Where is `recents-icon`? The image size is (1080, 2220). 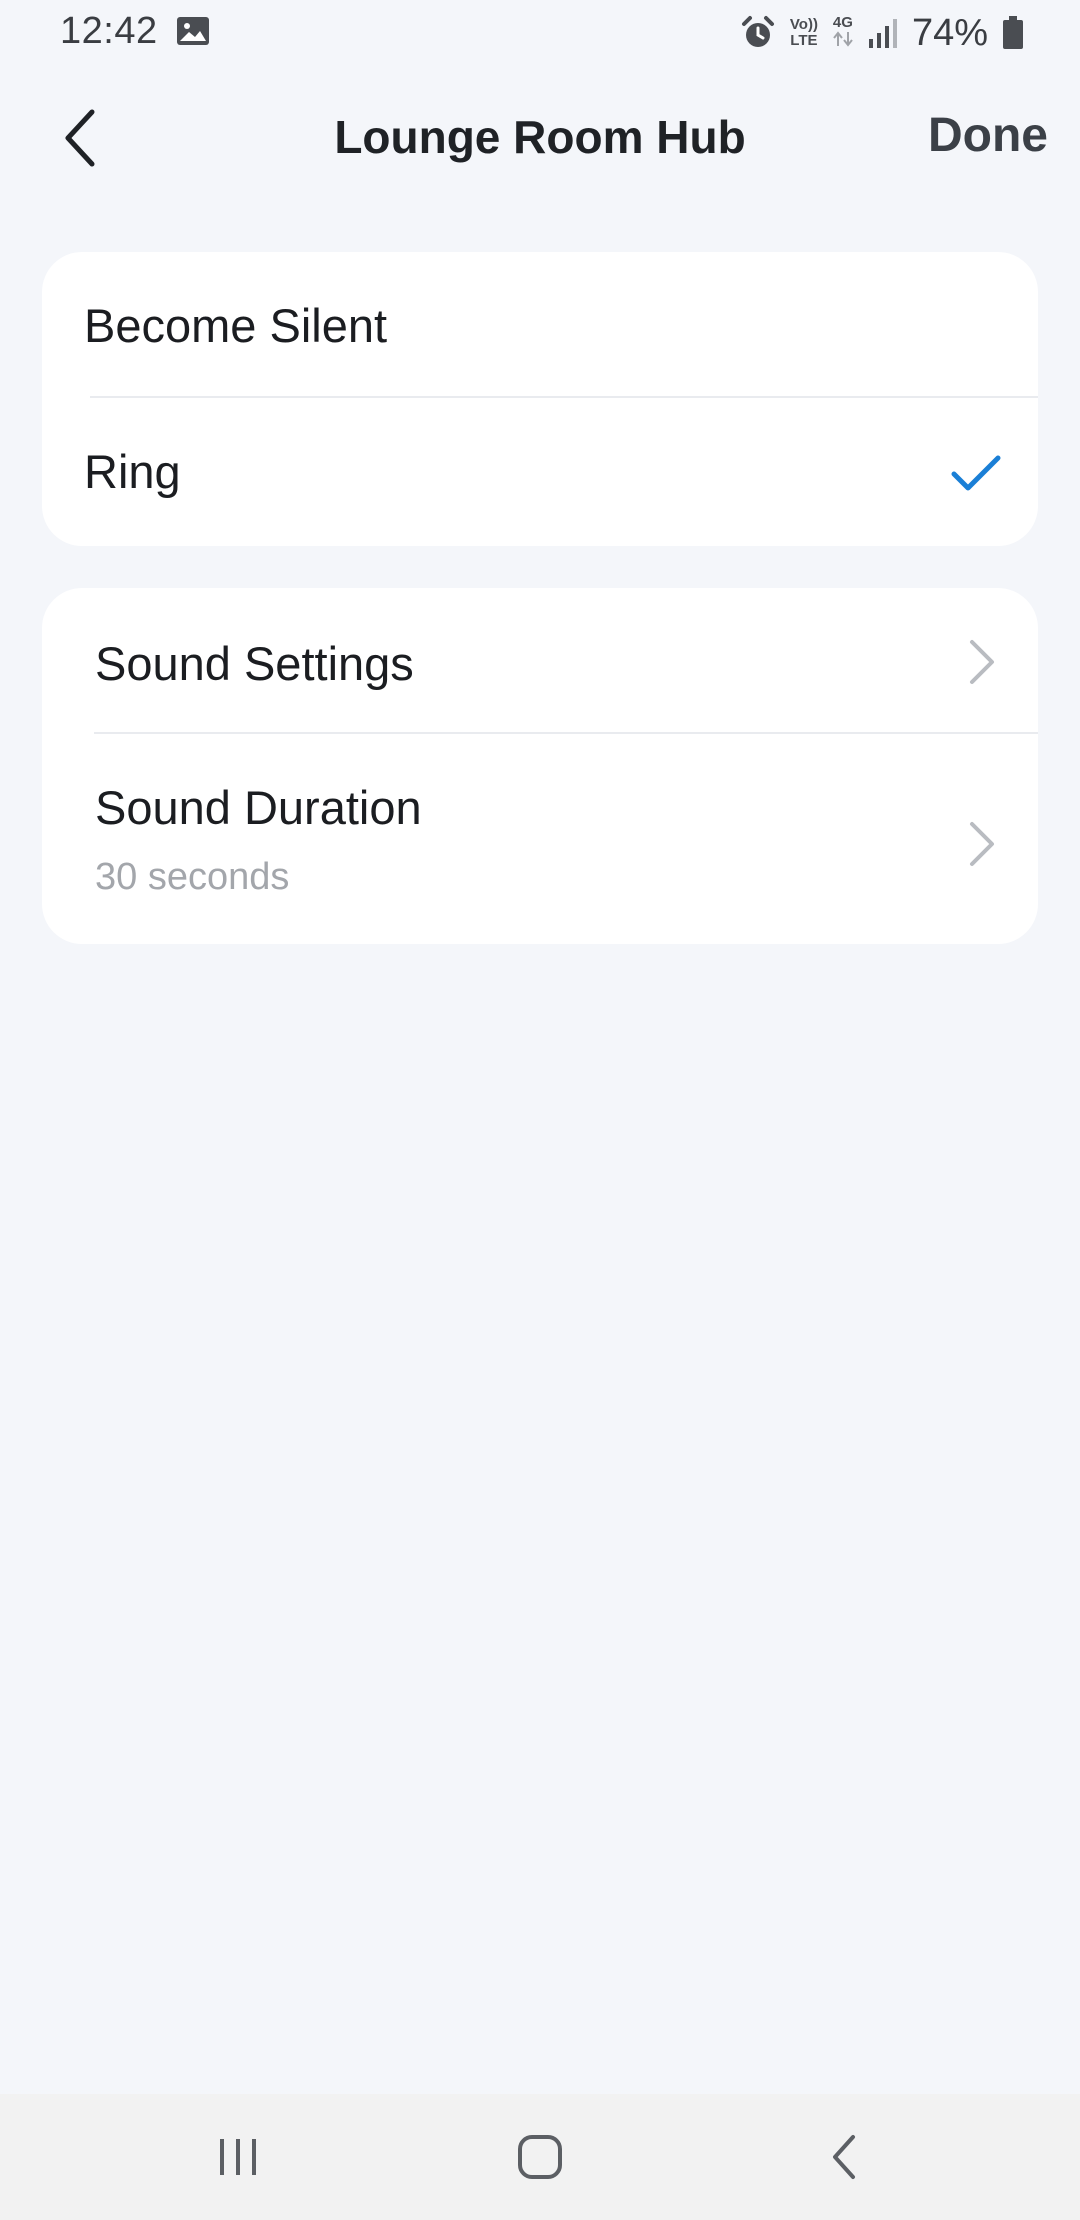 recents-icon is located at coordinates (238, 2157).